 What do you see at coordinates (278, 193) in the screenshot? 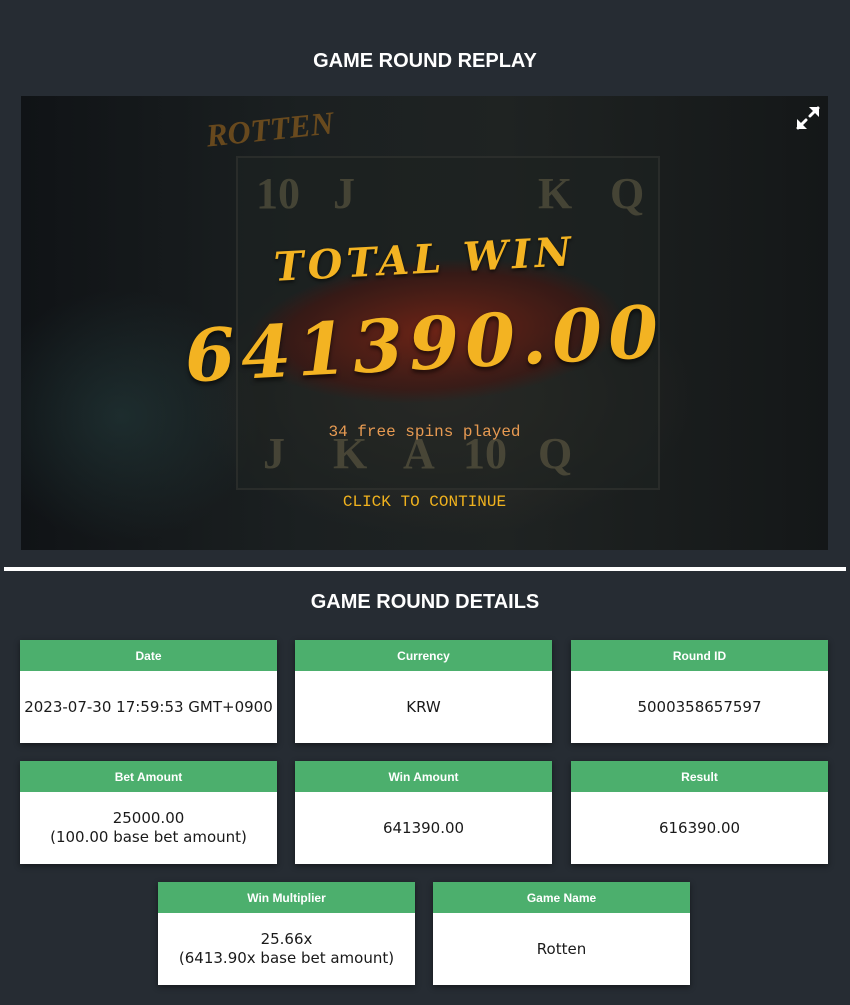
I see `reel-symbol: 10` at bounding box center [278, 193].